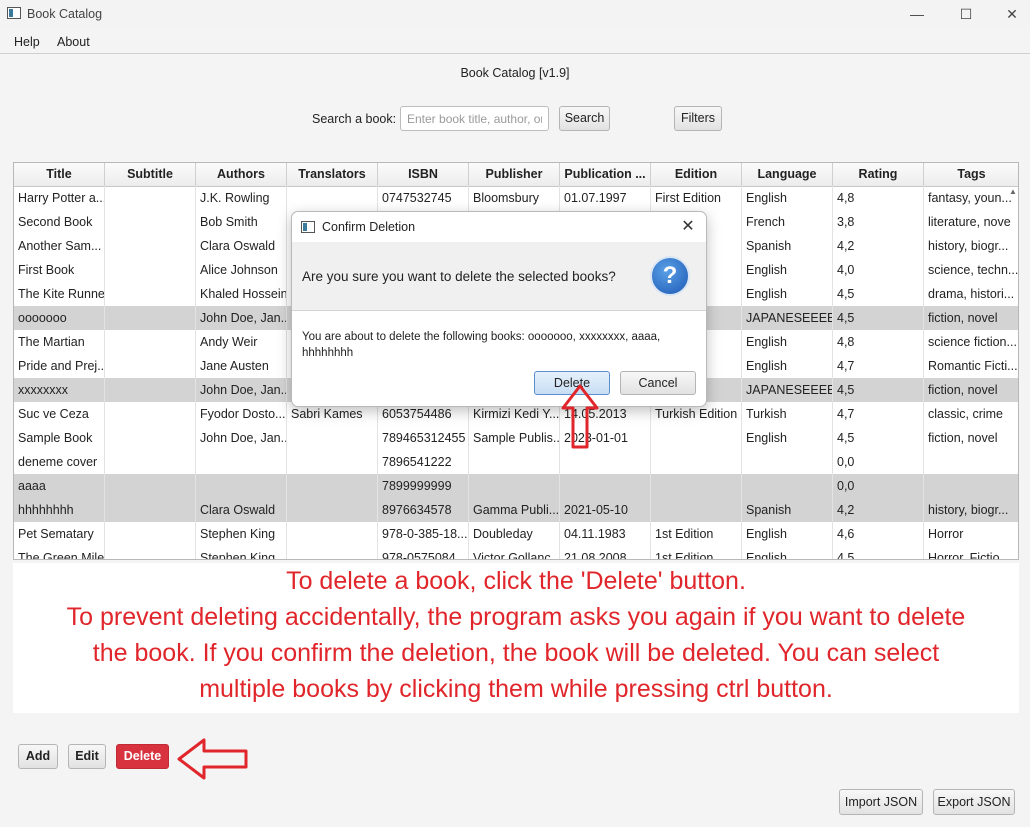 The height and width of the screenshot is (827, 1030). Describe the element at coordinates (87, 756) in the screenshot. I see `edit-button: Edit` at that location.